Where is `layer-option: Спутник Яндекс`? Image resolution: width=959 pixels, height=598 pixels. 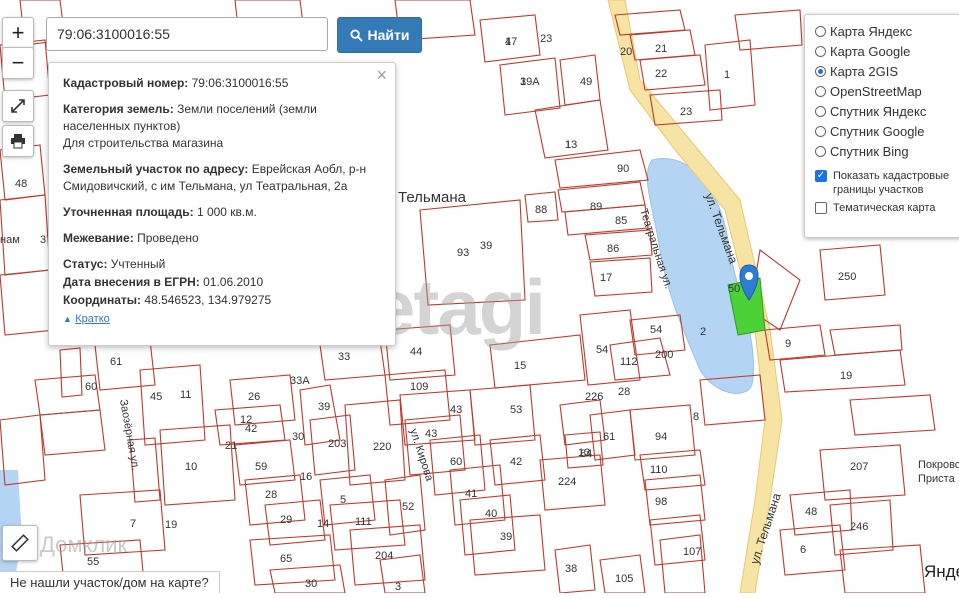 layer-option: Спутник Яндекс is located at coordinates (887, 111).